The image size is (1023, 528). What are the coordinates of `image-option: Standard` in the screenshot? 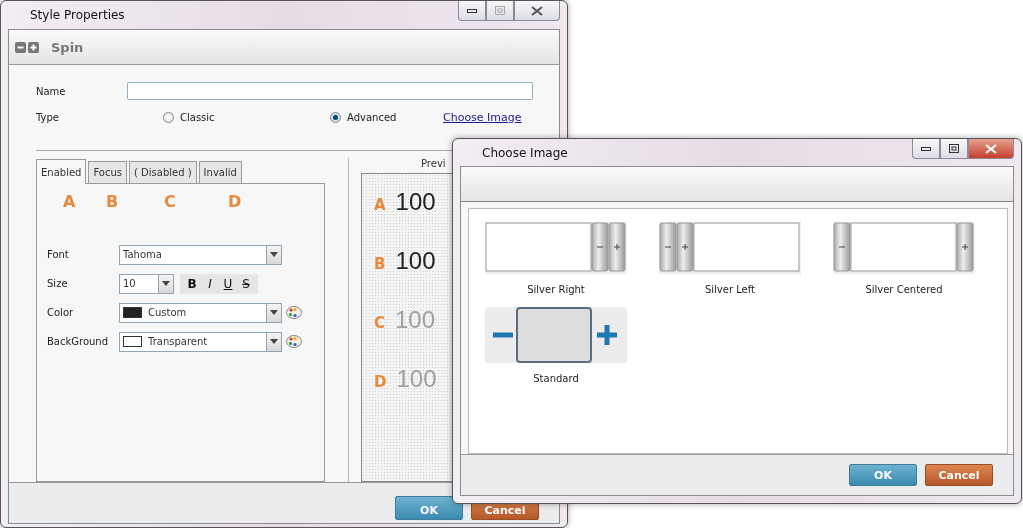 It's located at (556, 345).